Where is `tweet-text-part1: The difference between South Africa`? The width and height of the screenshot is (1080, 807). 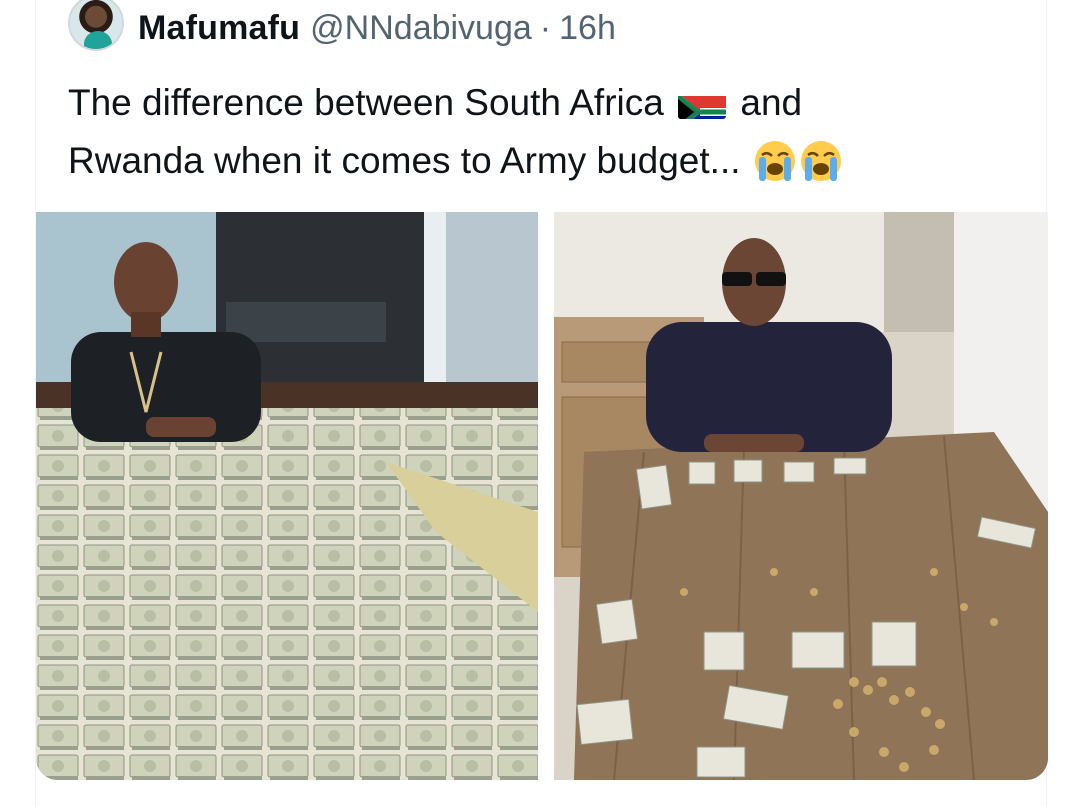
tweet-text-part1: The difference between South Africa is located at coordinates (366, 102).